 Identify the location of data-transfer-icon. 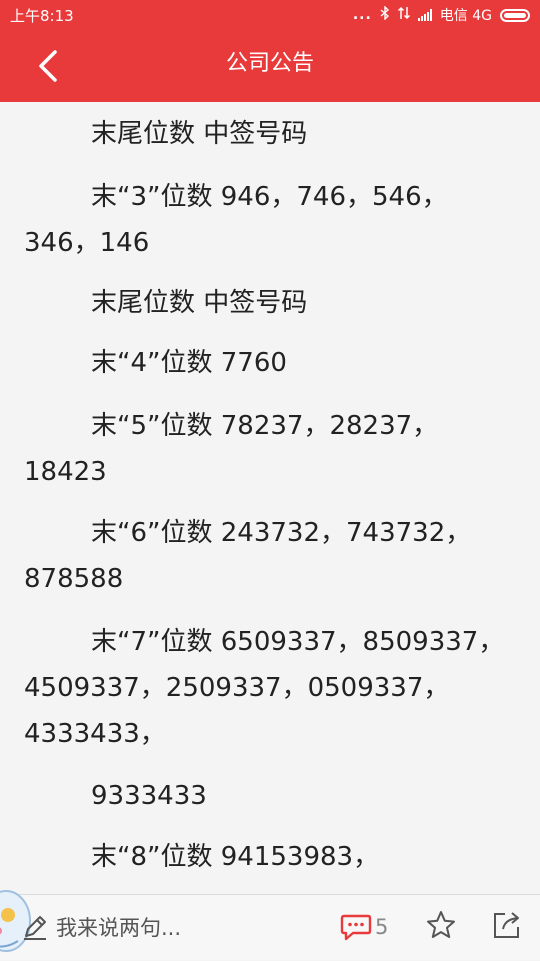
(403, 15).